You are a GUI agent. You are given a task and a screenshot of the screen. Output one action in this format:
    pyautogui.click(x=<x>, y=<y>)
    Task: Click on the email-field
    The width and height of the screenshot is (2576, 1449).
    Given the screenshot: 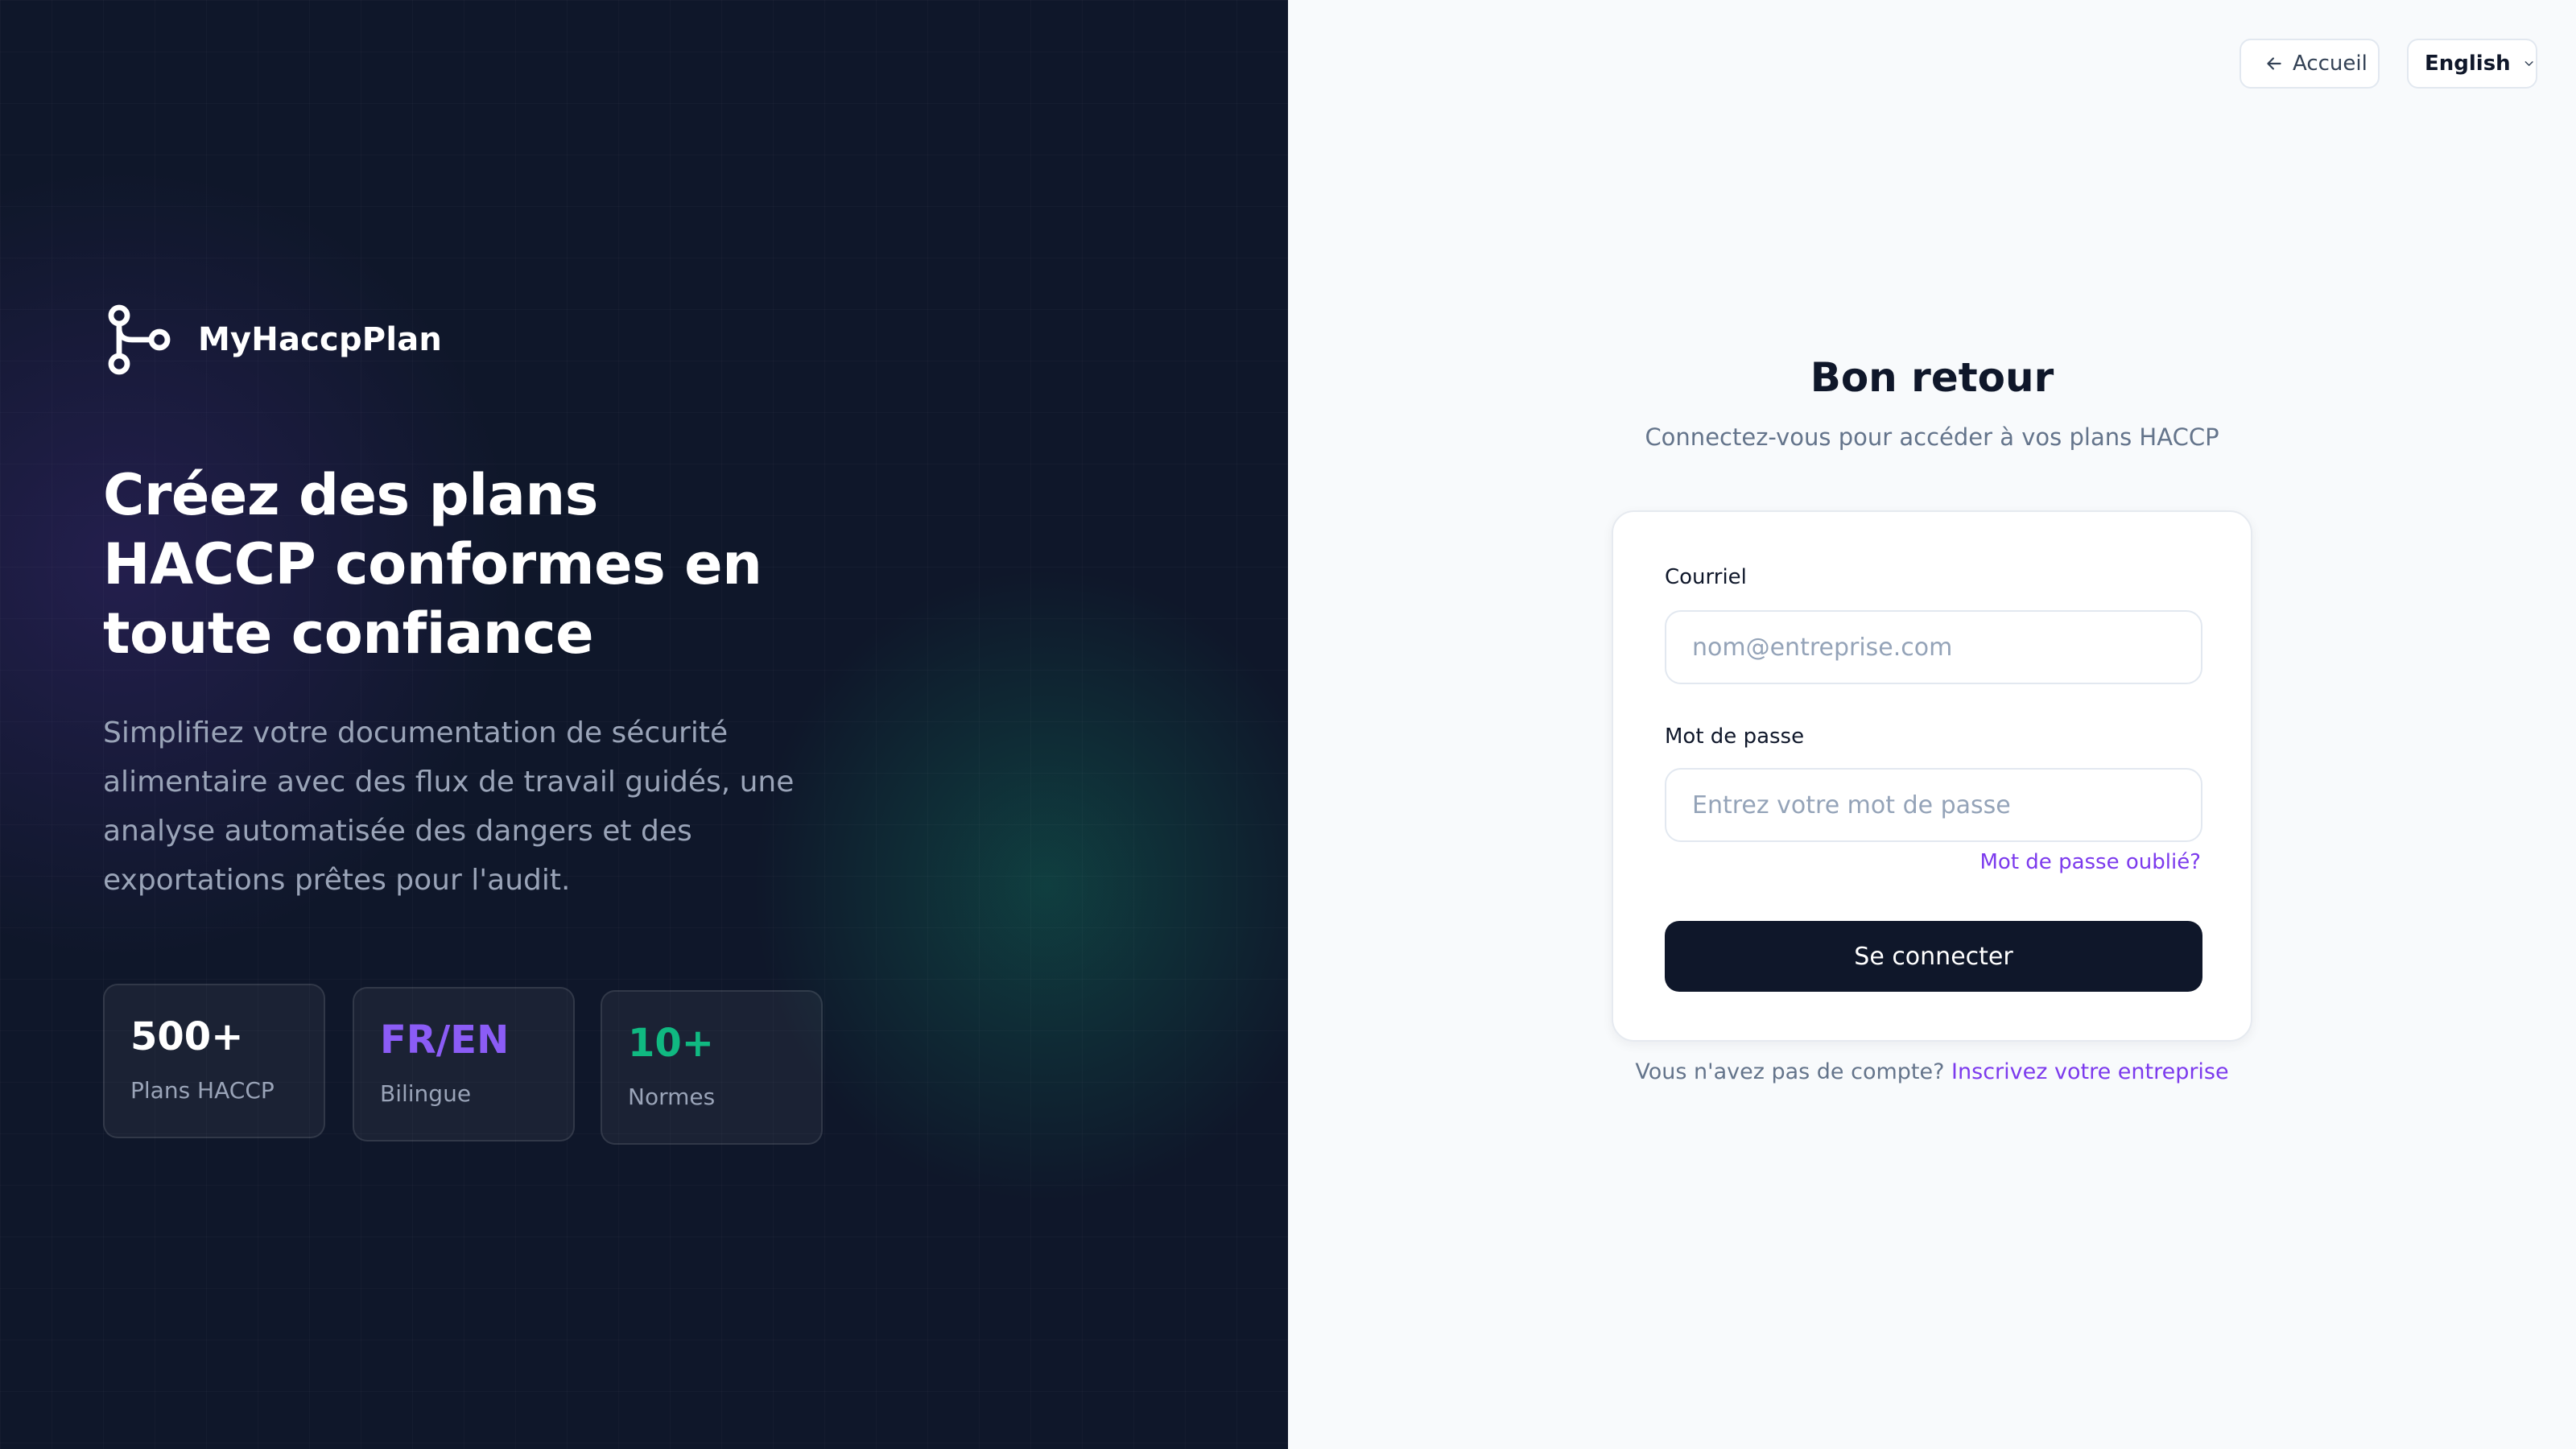 What is the action you would take?
    pyautogui.click(x=1933, y=647)
    